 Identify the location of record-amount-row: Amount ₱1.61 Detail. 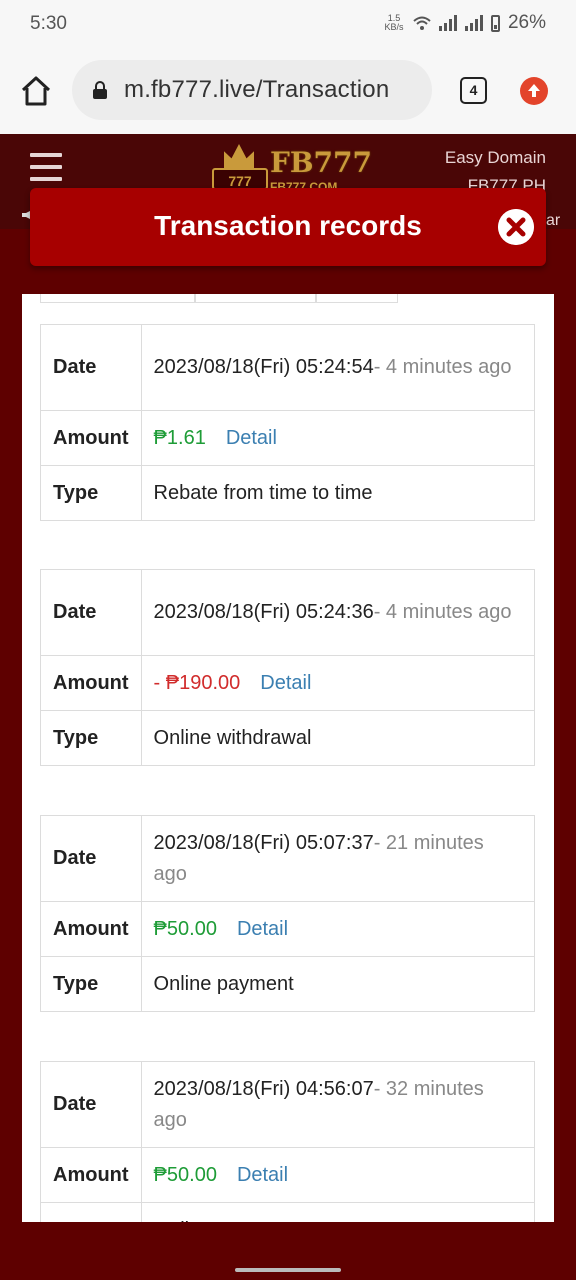
(288, 438).